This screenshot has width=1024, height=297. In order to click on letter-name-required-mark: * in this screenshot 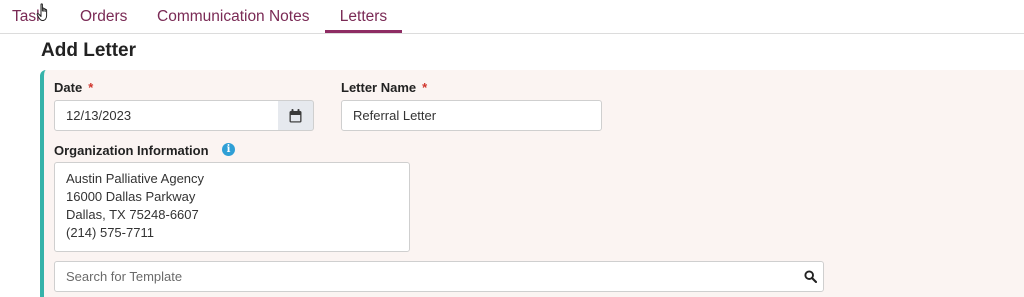, I will do `click(425, 87)`.